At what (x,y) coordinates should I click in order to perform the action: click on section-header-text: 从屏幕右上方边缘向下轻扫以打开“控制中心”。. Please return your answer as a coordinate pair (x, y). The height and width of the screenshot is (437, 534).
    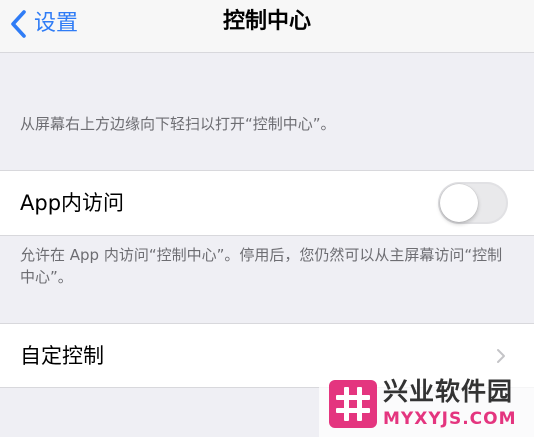
    Looking at the image, I should click on (178, 124).